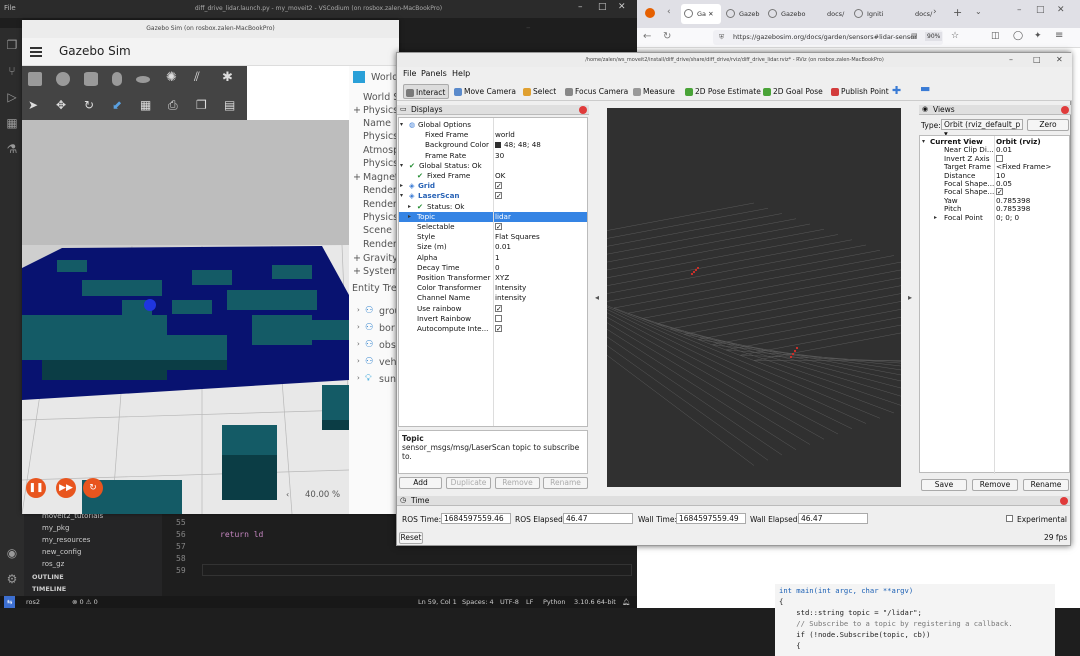  What do you see at coordinates (85, 602) in the screenshot?
I see `problems-count: ⊗ 0 ⚠ 0` at bounding box center [85, 602].